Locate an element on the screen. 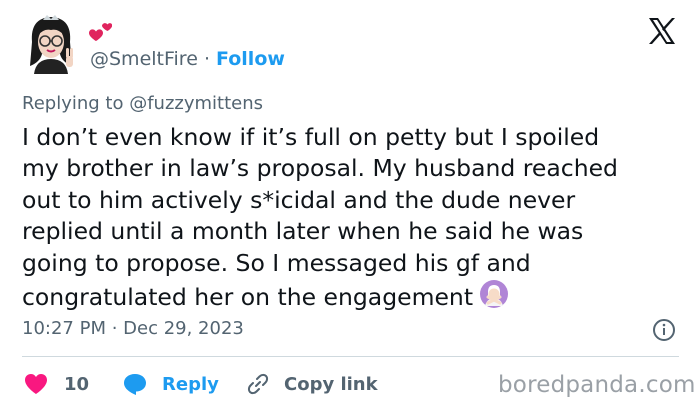 This screenshot has width=700, height=410. author-row: @SmeltFire · Follow is located at coordinates (187, 59).